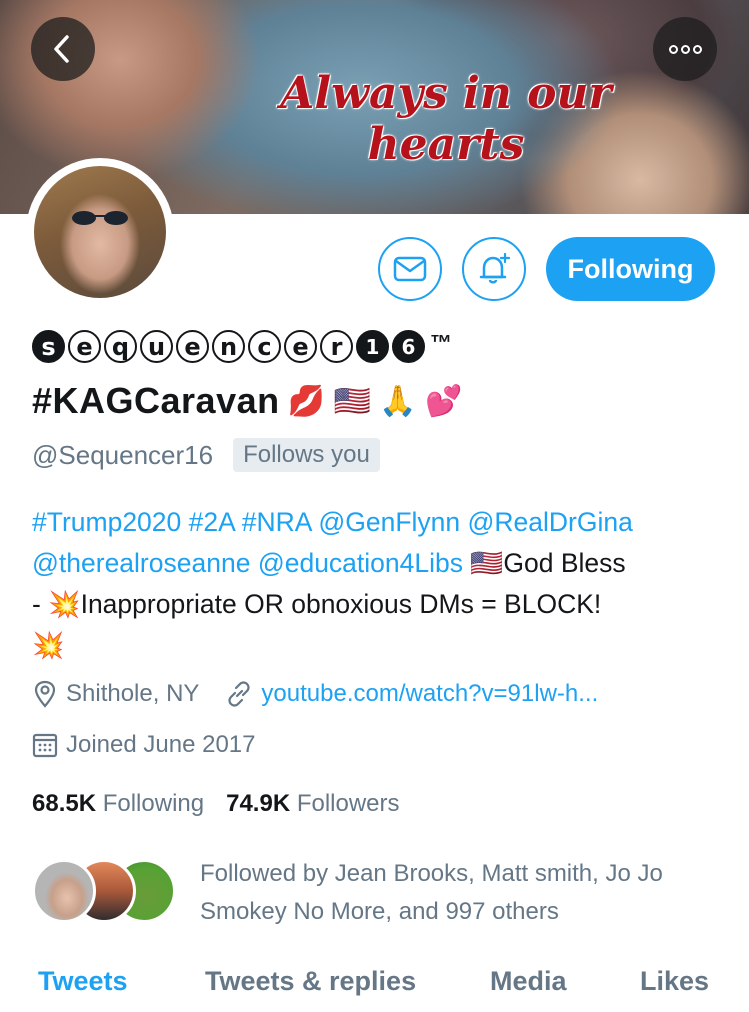  Describe the element at coordinates (446, 119) in the screenshot. I see `banner-caption: Always in our hearts` at that location.